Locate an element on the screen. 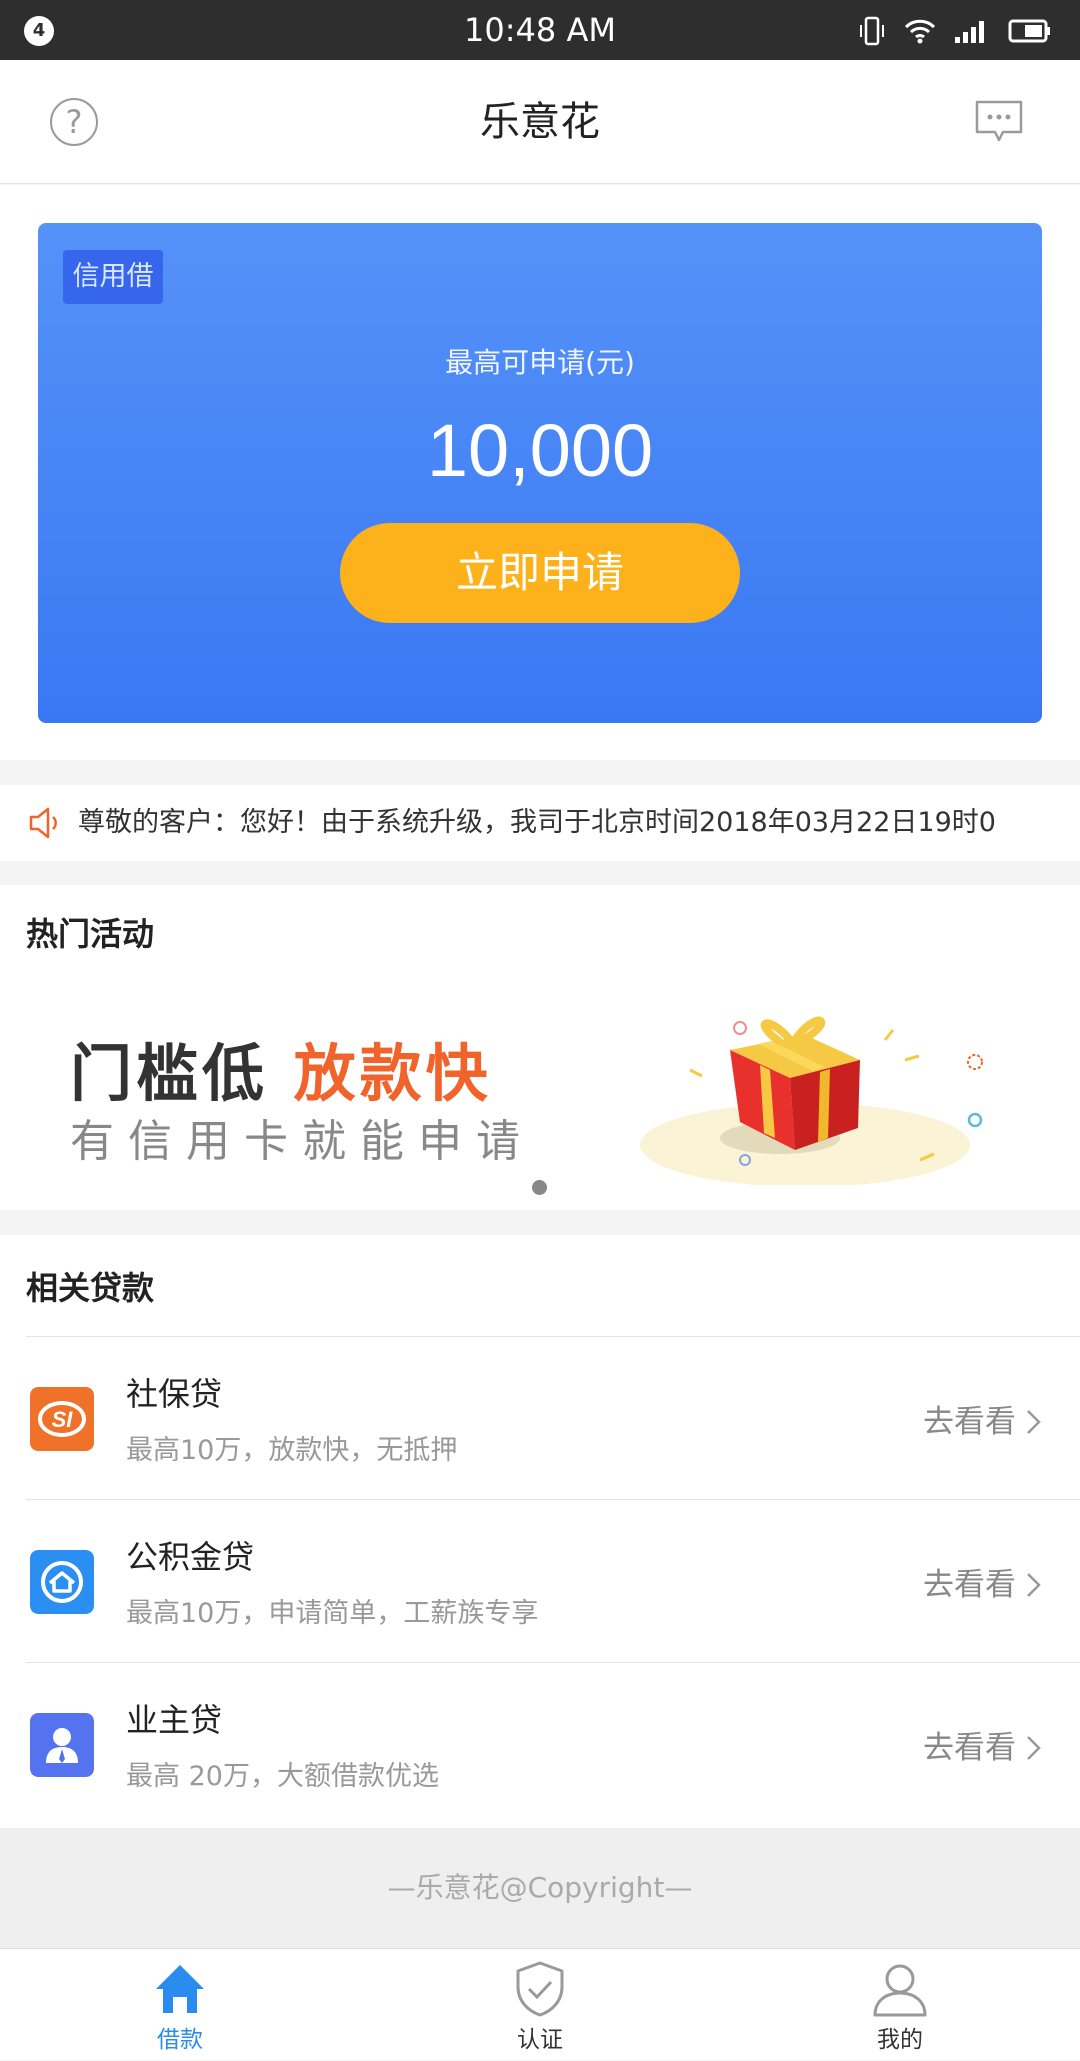 The image size is (1080, 2061). tab-mine: 我的 is located at coordinates (900, 2005).